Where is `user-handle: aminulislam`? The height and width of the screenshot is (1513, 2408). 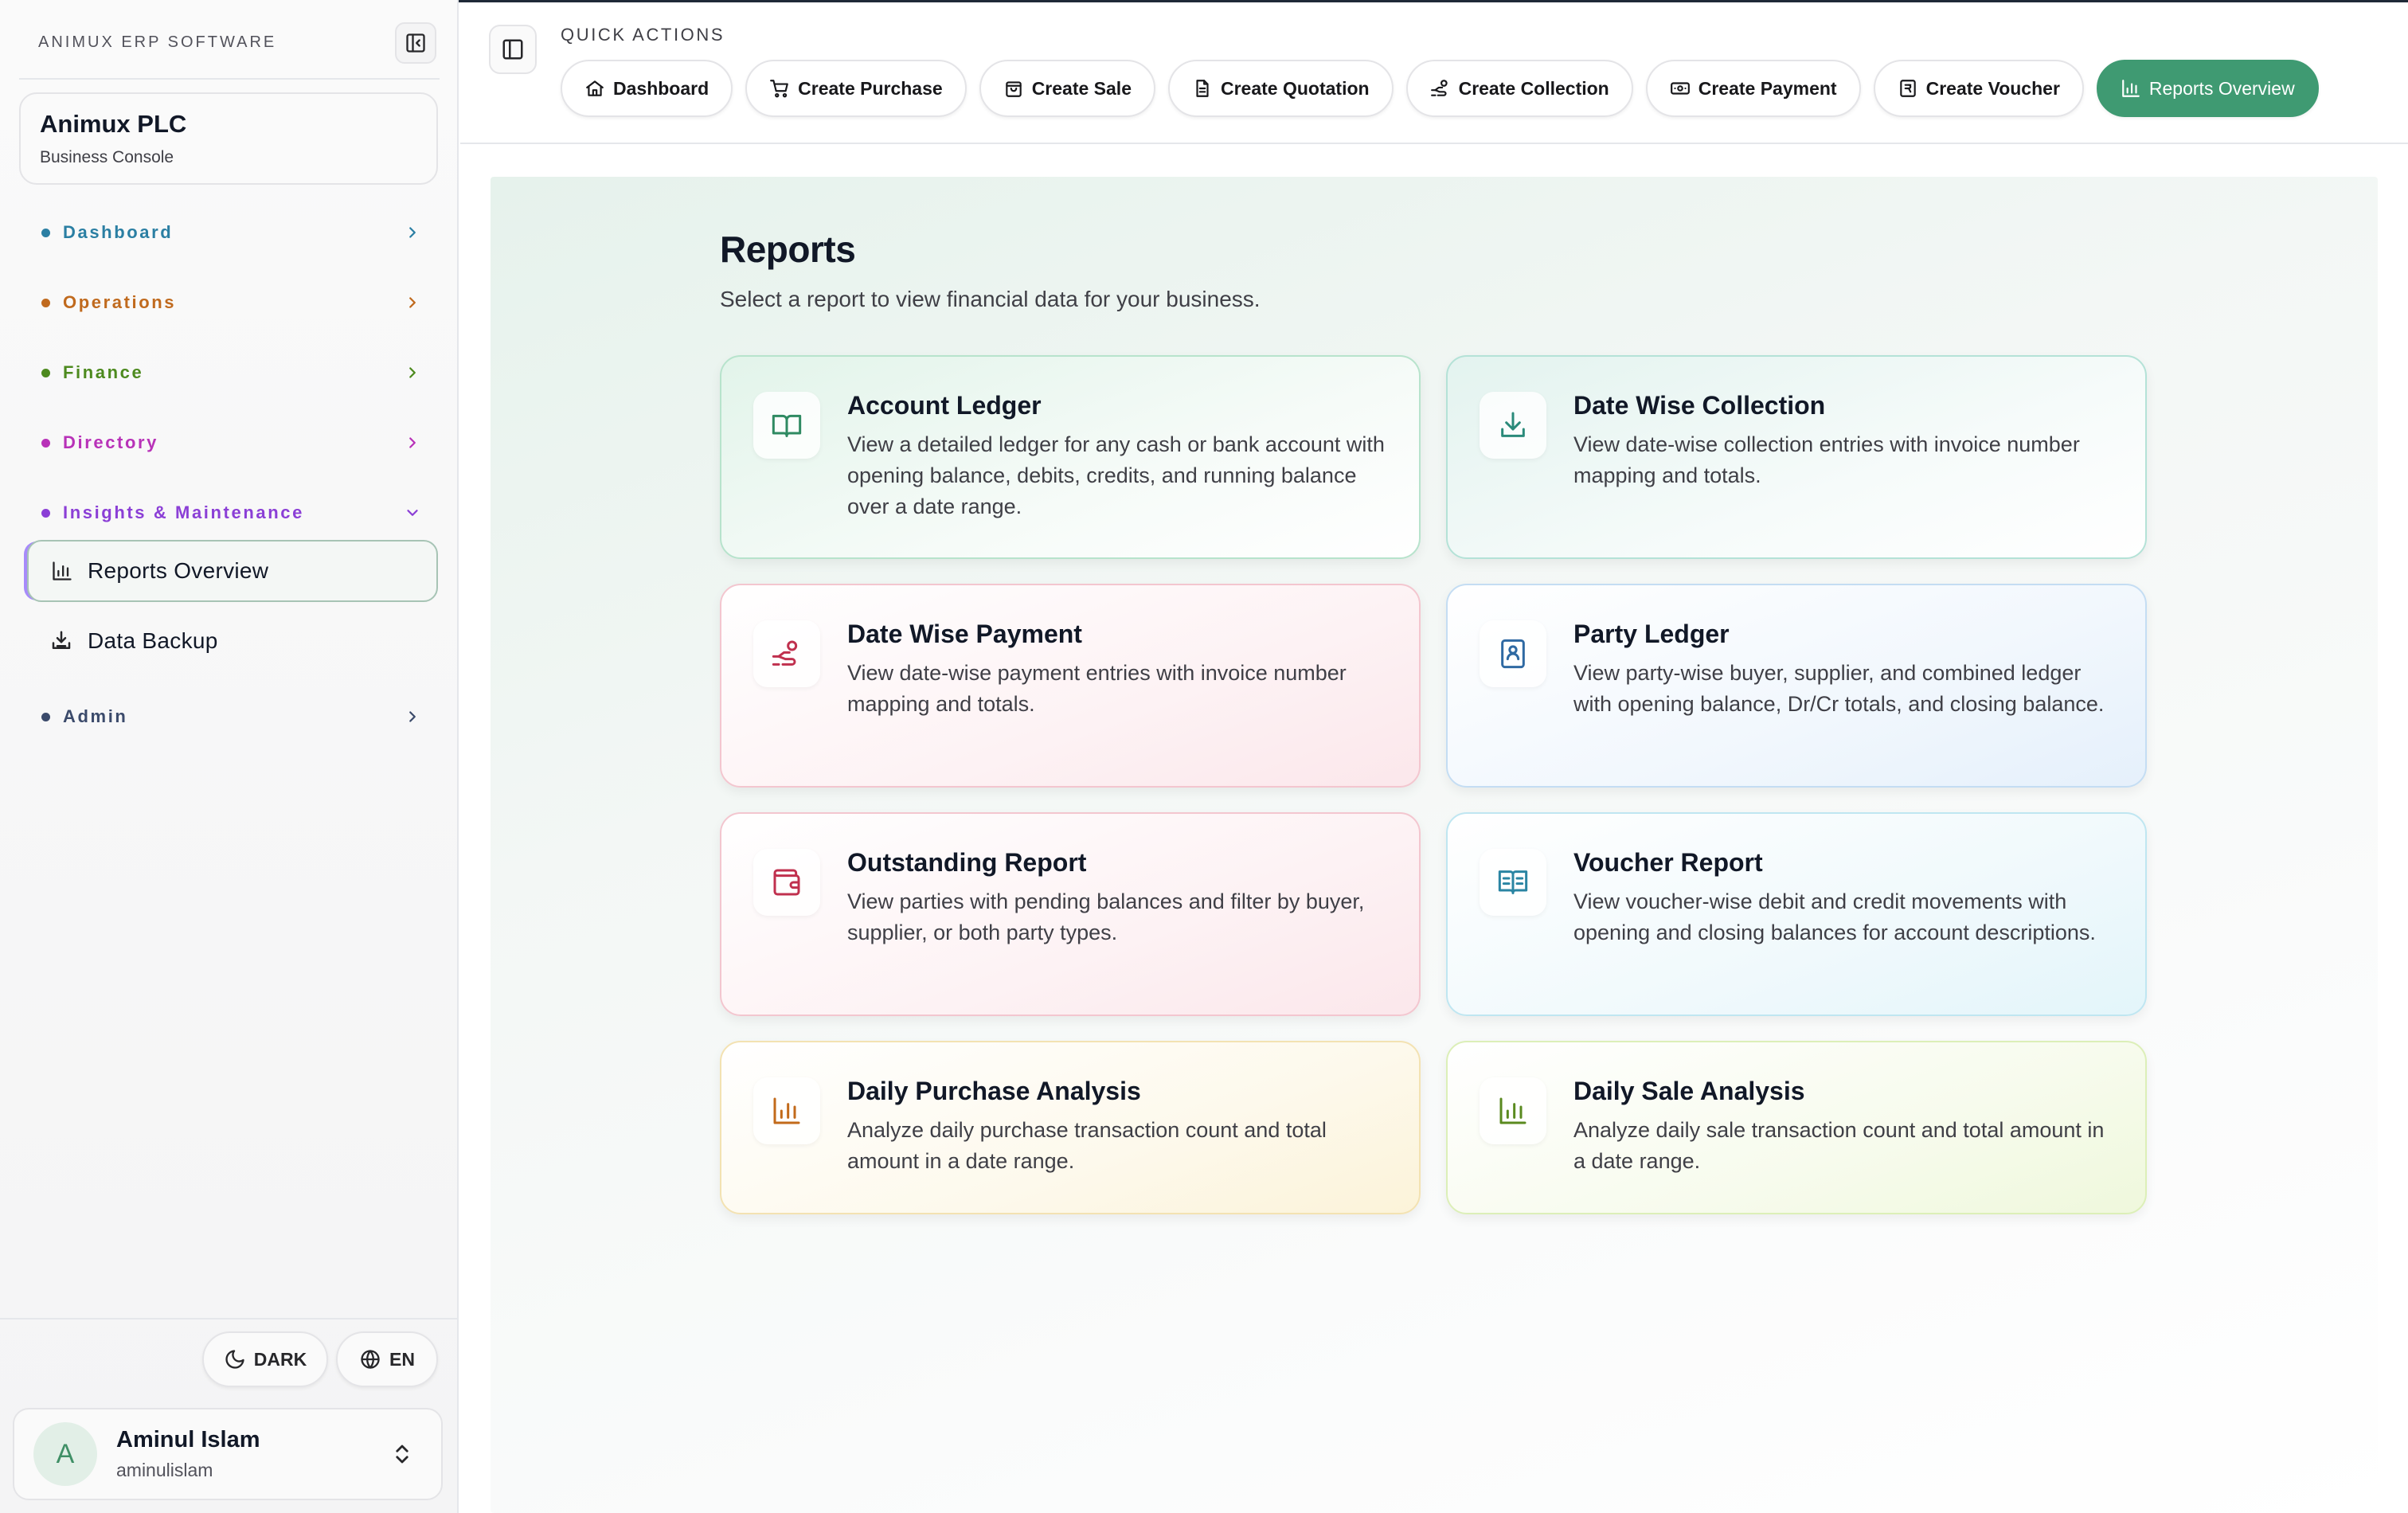
user-handle: aminulislam is located at coordinates (164, 1470).